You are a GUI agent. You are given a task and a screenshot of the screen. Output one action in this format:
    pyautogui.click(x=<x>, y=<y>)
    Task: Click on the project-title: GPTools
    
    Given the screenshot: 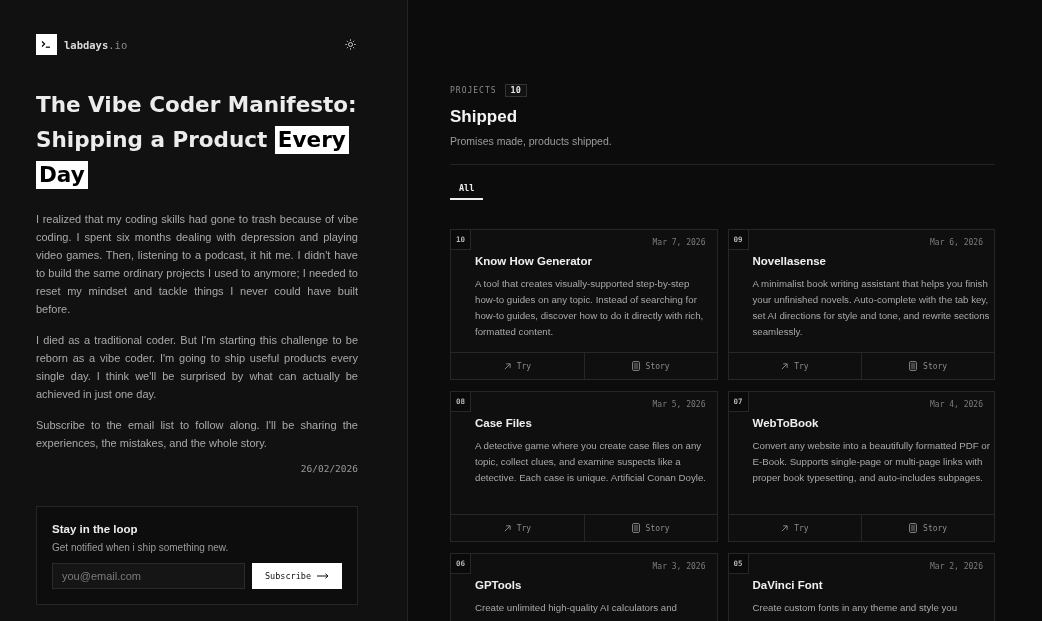 What is the action you would take?
    pyautogui.click(x=499, y=585)
    